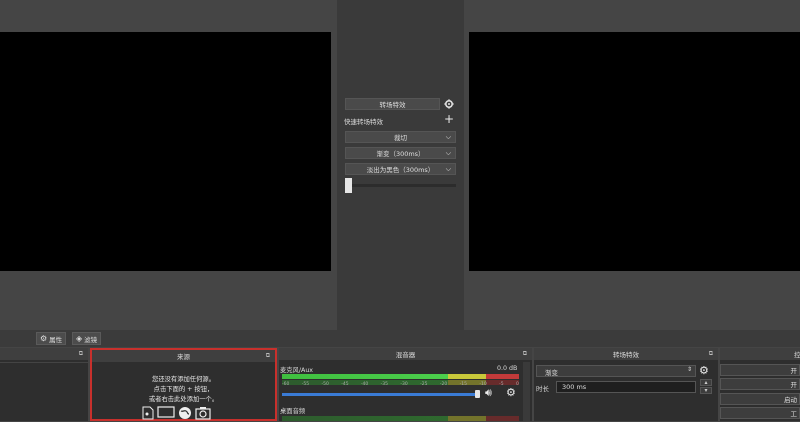  I want to click on quick-transition-fade: 渐变（300ms） ⌵, so click(400, 153).